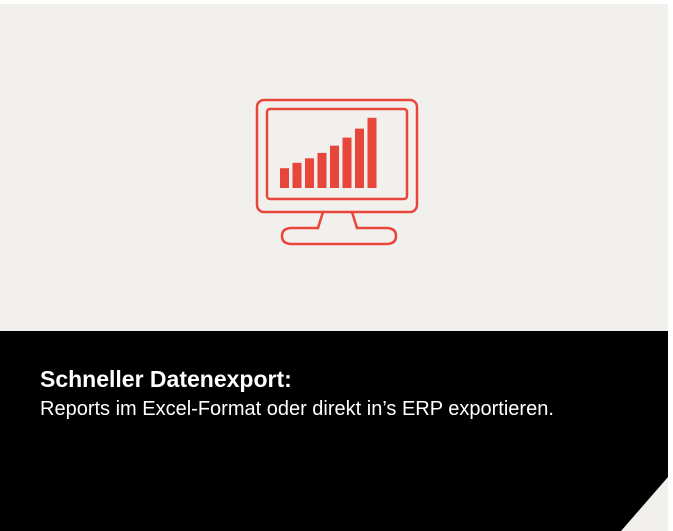 The height and width of the screenshot is (531, 673). I want to click on feature-title: Schneller Datenexport:, so click(166, 379).